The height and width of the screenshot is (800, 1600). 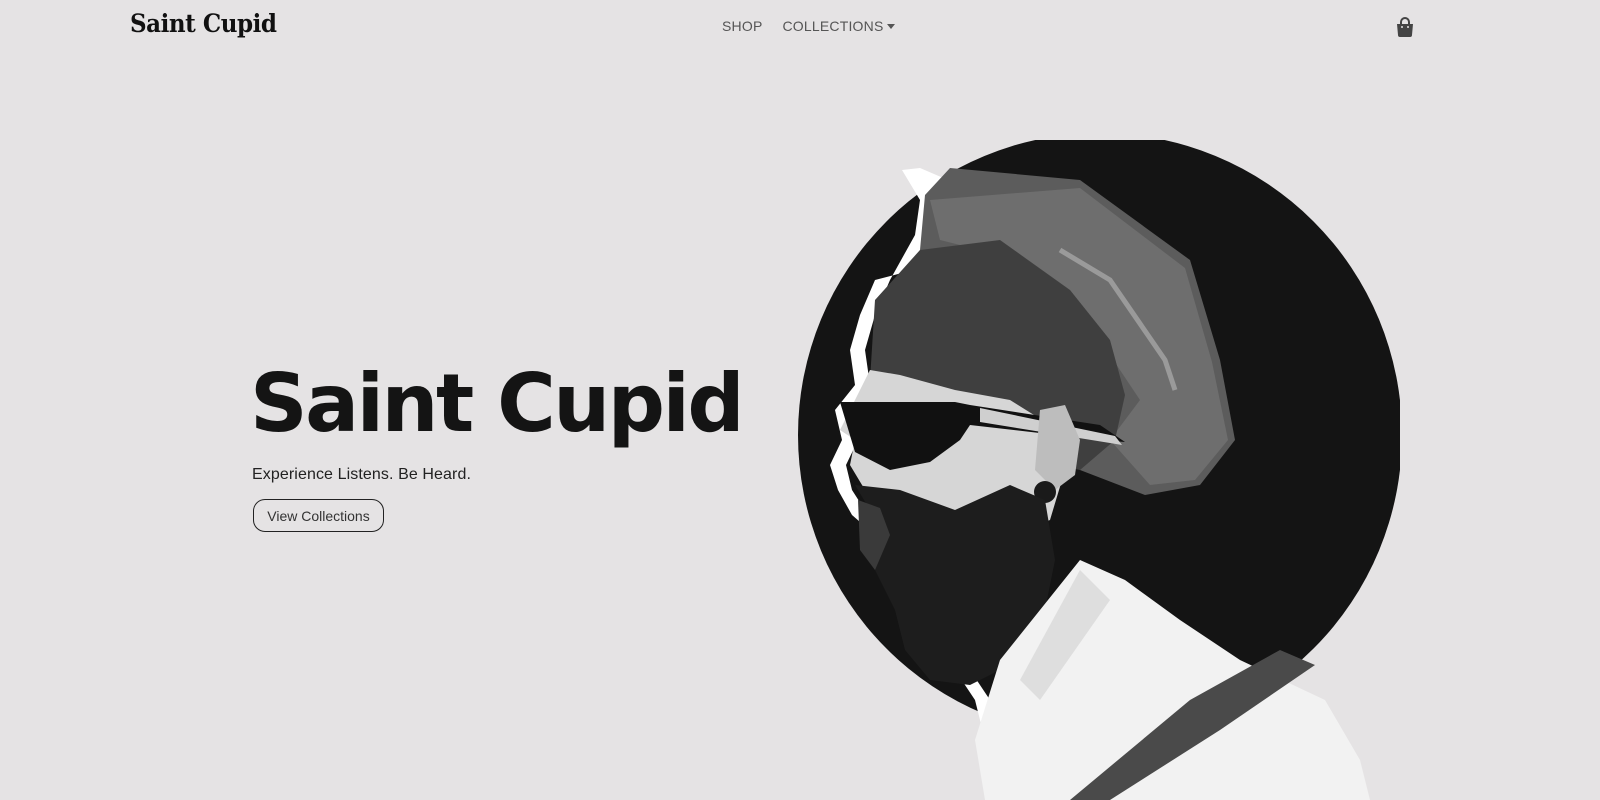 What do you see at coordinates (203, 23) in the screenshot?
I see `brand-logo: Saint Cupid` at bounding box center [203, 23].